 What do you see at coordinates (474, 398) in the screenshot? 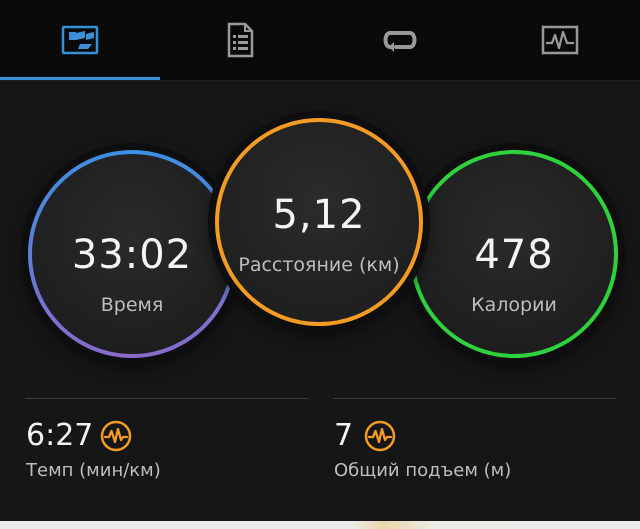
I see `divider-right` at bounding box center [474, 398].